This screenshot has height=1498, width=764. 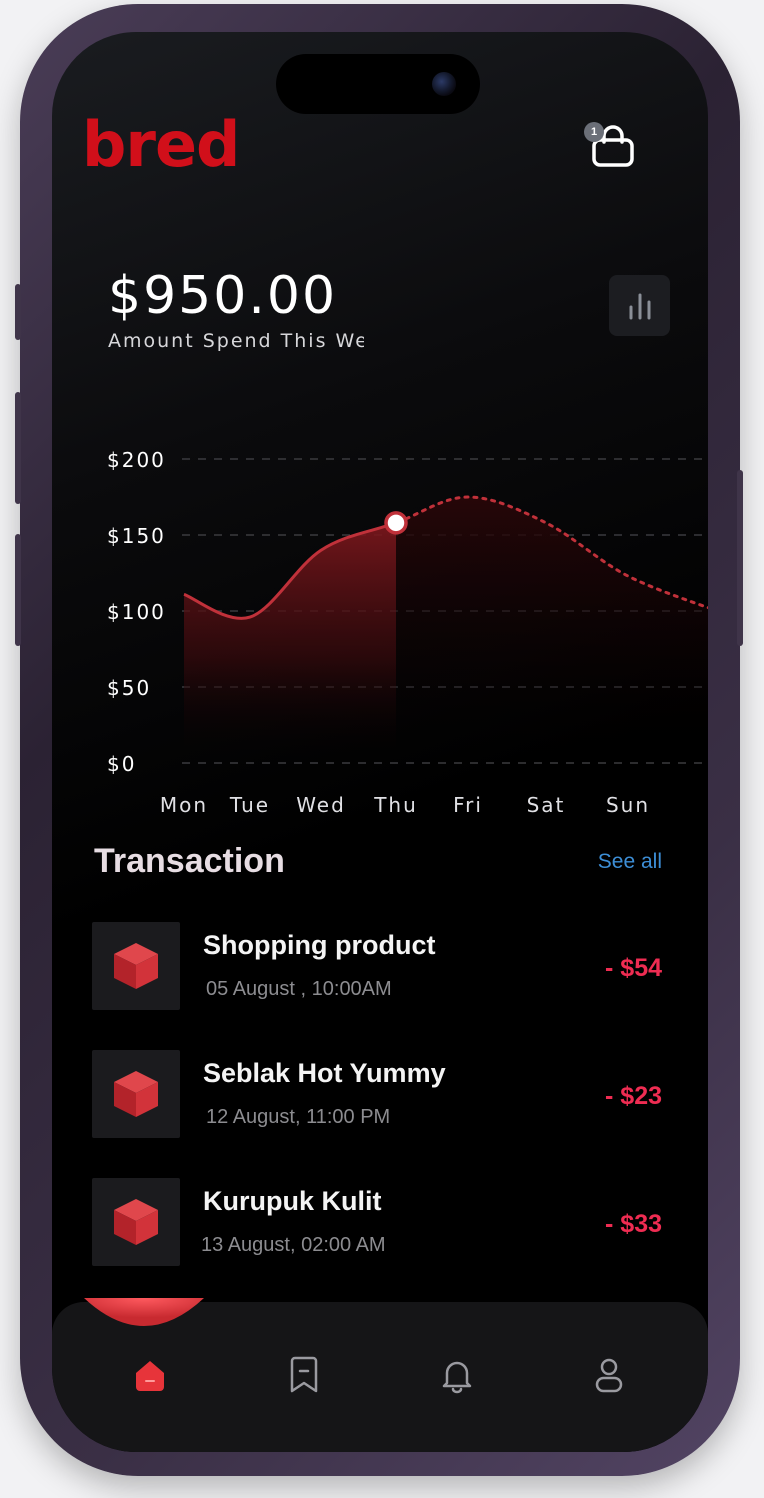 I want to click on transaction-name: Seblak Hot Yummy, so click(x=324, y=1073).